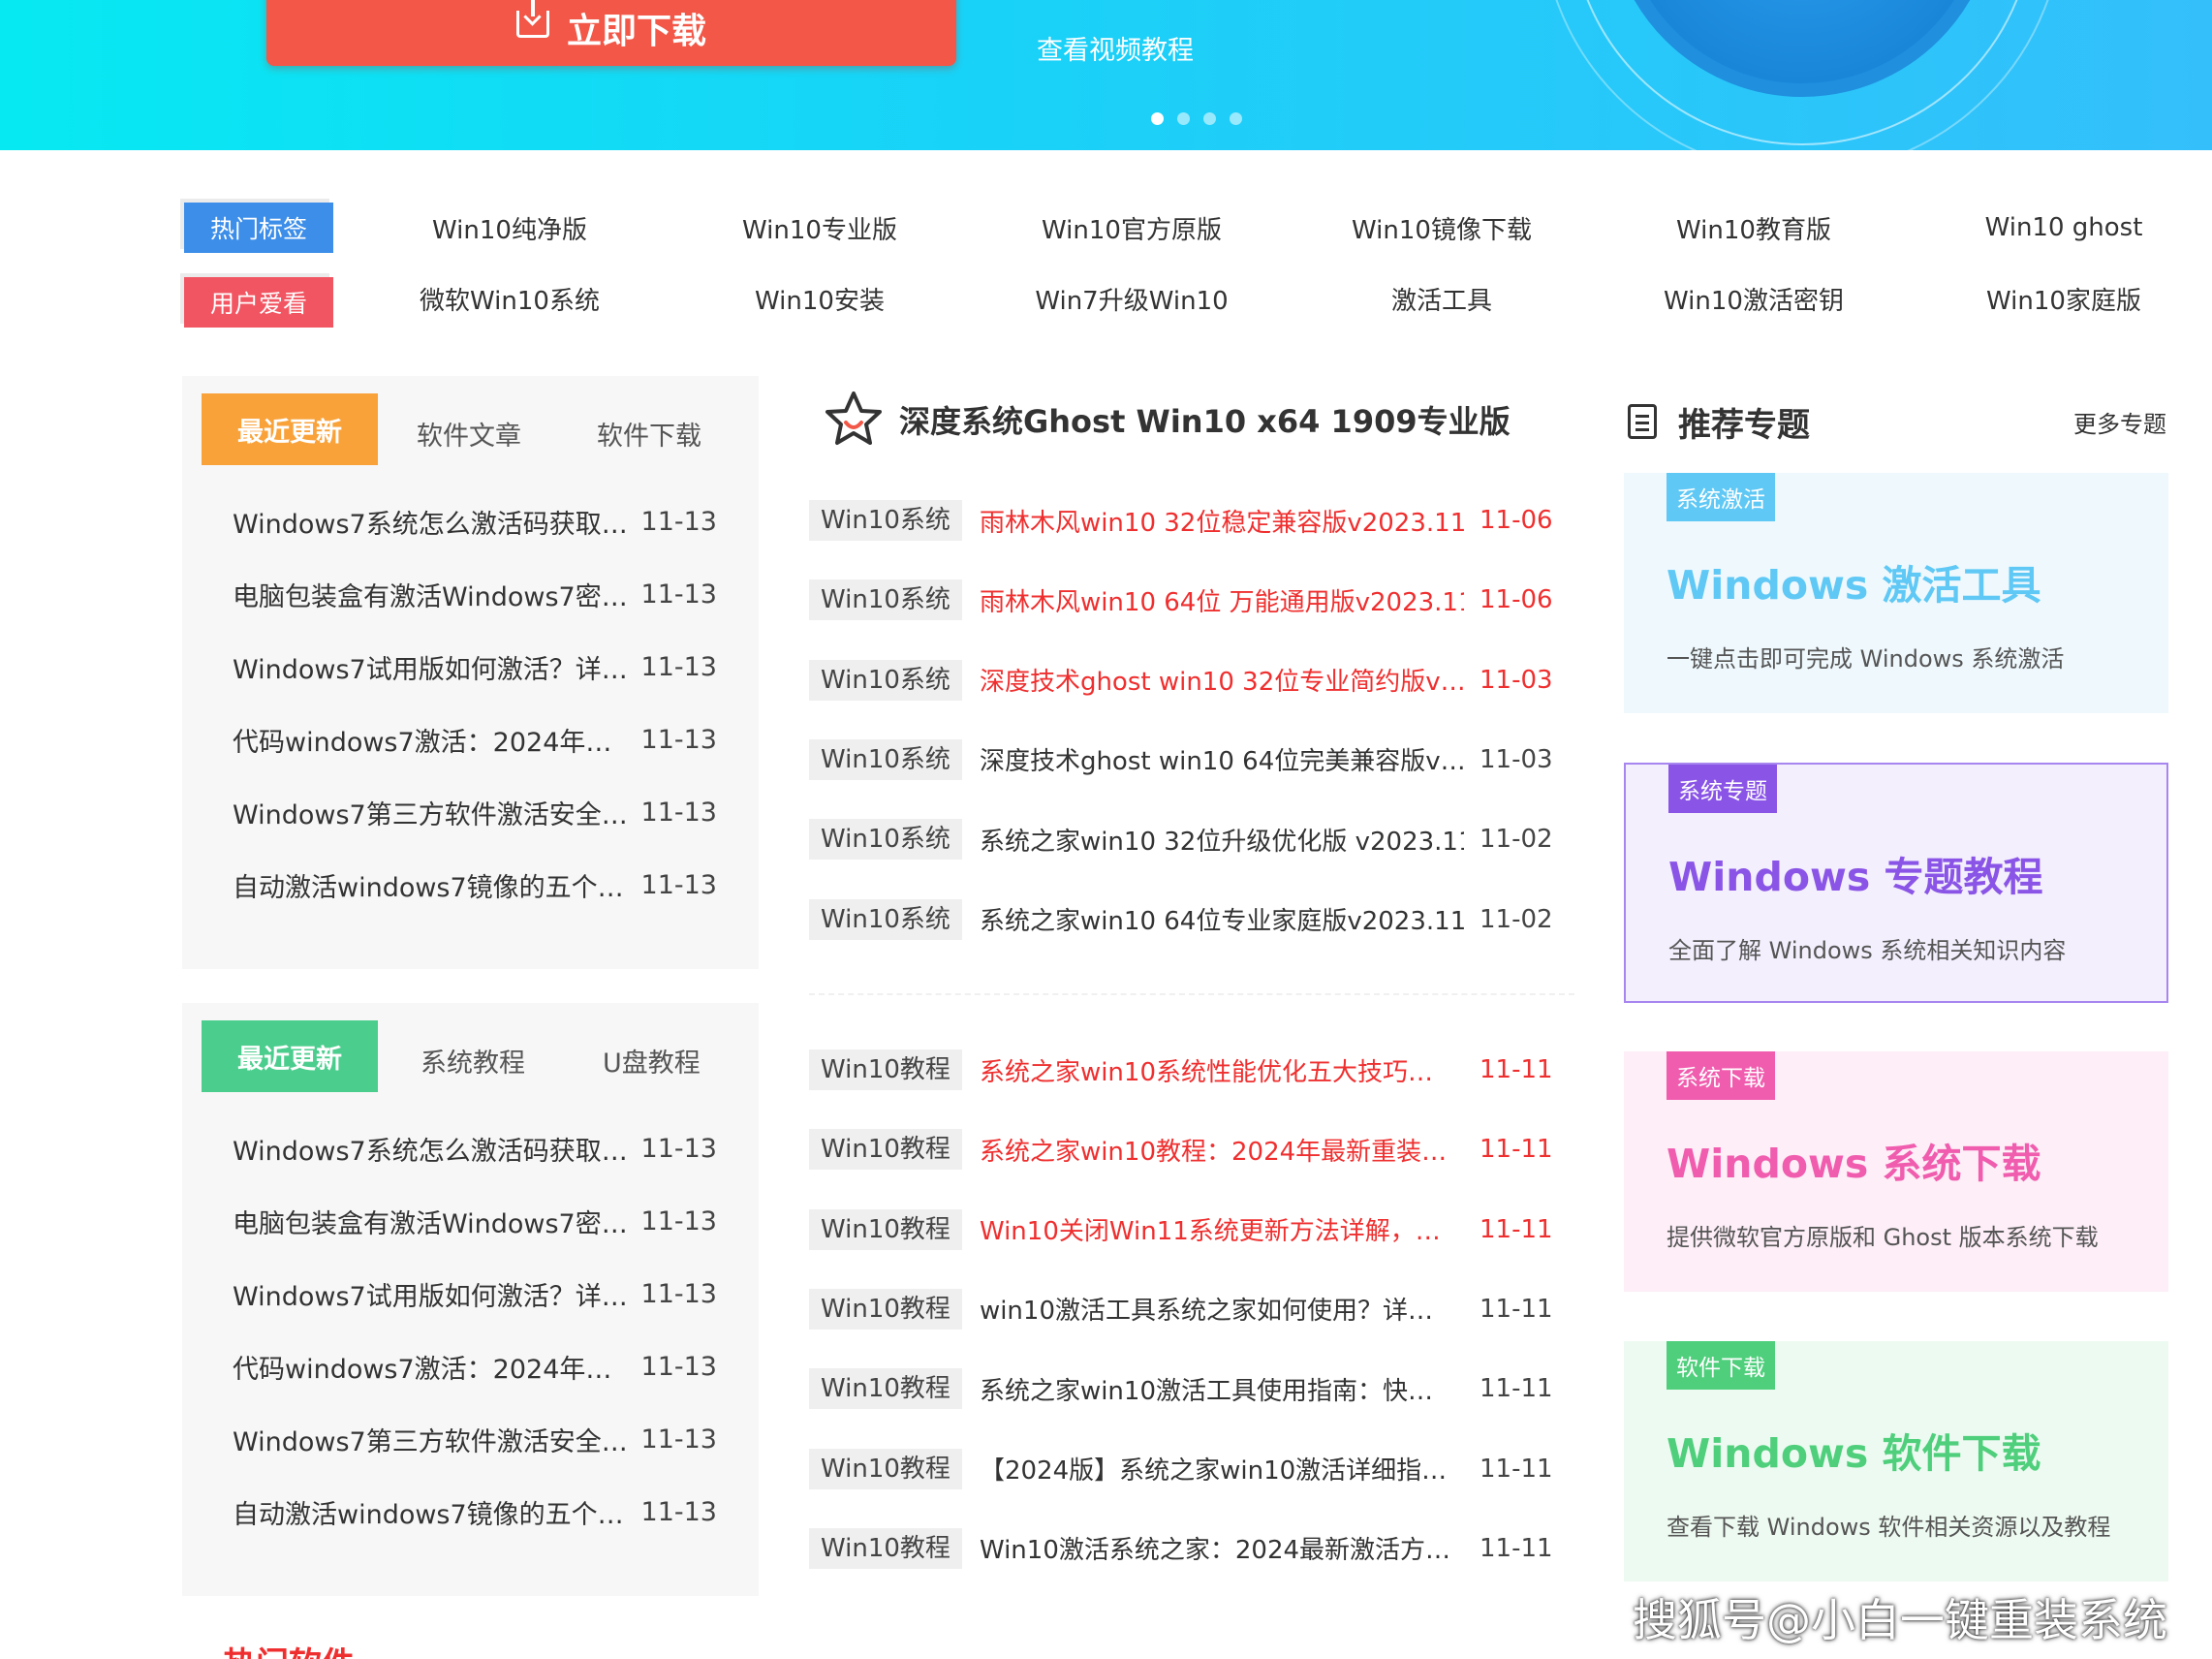 The image size is (2212, 1659). What do you see at coordinates (652, 1061) in the screenshot?
I see `tab-usb-tutorials: U盘教程` at bounding box center [652, 1061].